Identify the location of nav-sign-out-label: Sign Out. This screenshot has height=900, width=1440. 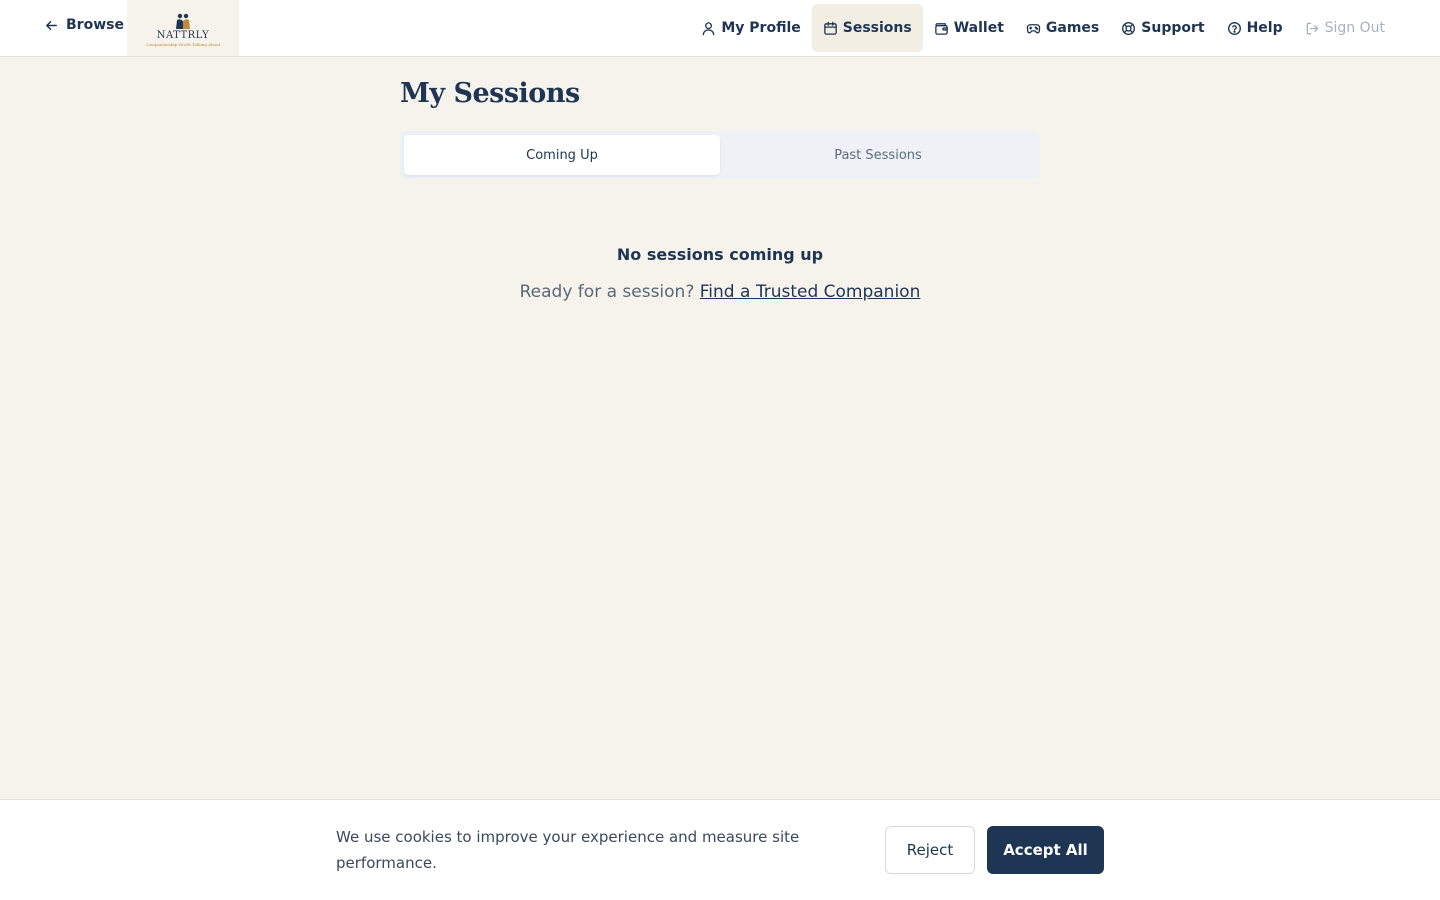
(1354, 28).